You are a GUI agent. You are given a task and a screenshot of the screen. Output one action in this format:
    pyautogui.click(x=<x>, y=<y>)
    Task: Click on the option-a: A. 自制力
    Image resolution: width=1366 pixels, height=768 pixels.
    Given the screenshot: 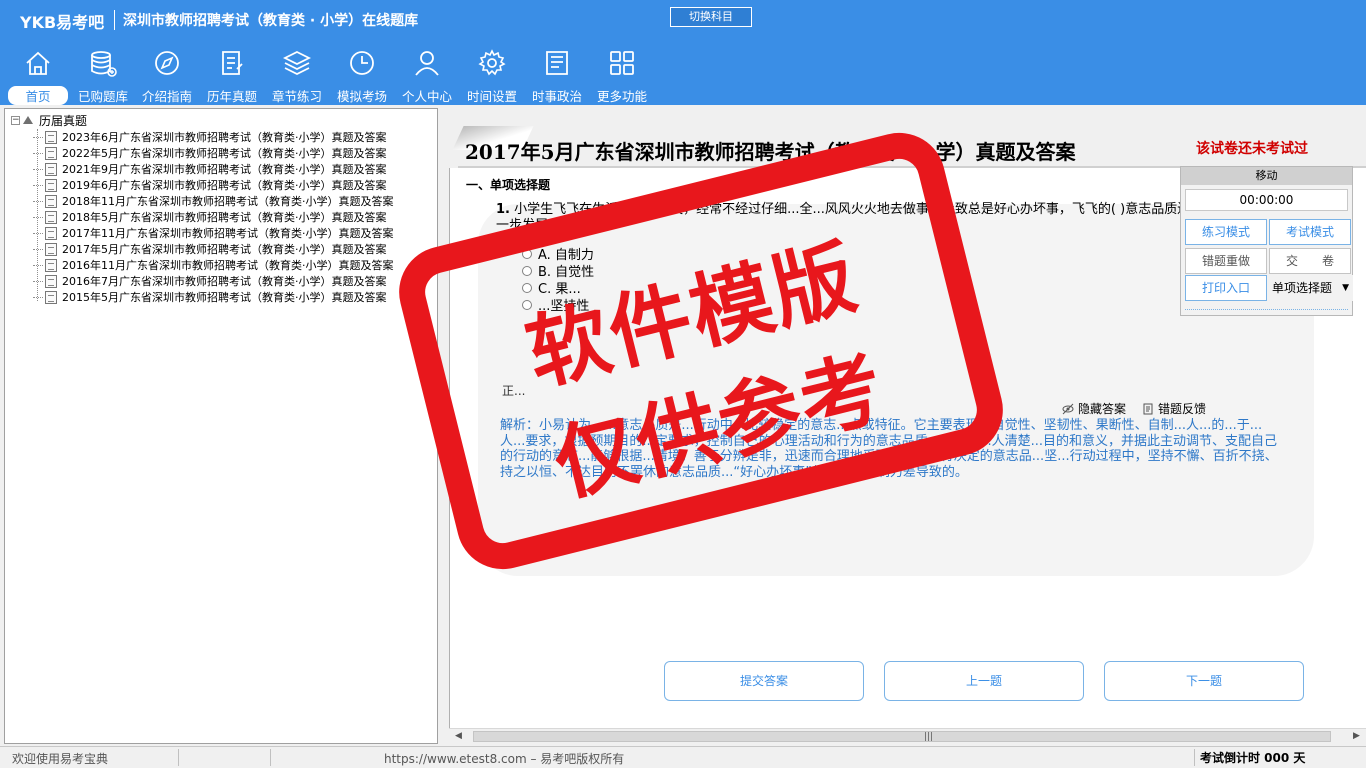 What is the action you would take?
    pyautogui.click(x=558, y=254)
    